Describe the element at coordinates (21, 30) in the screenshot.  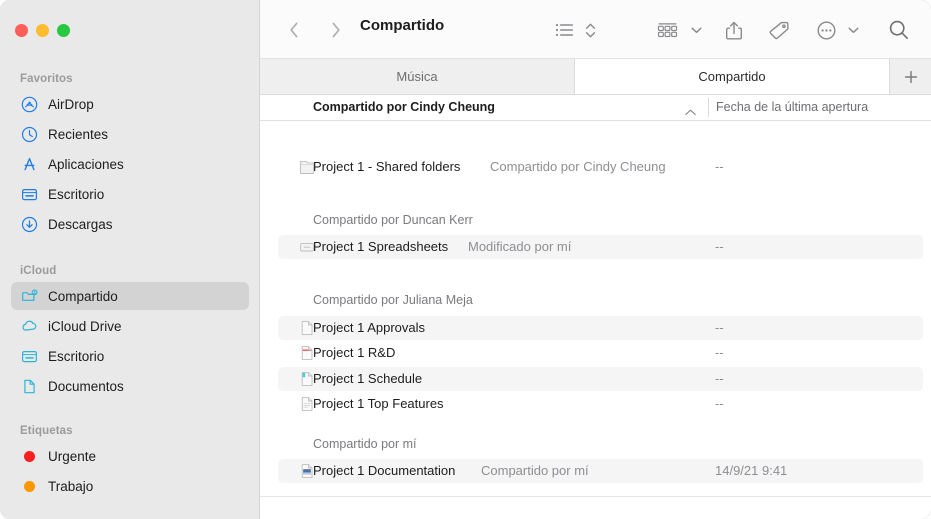
I see `close-button` at that location.